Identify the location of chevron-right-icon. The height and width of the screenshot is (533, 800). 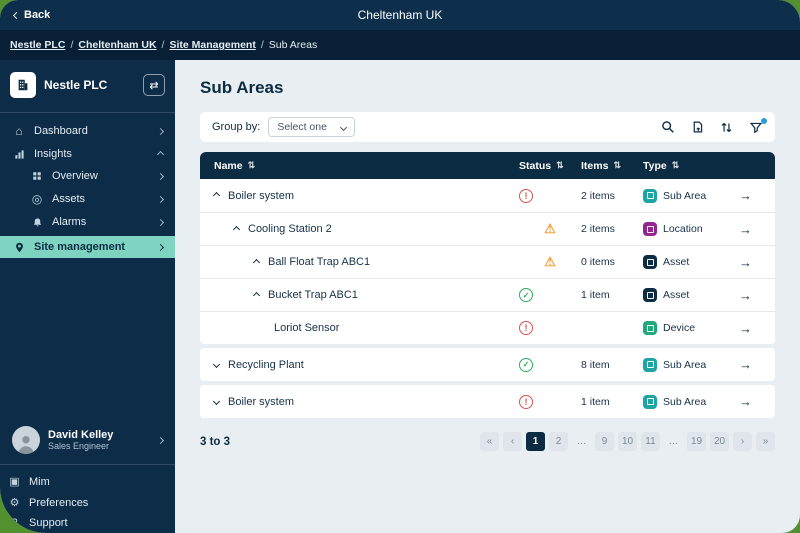
(160, 176).